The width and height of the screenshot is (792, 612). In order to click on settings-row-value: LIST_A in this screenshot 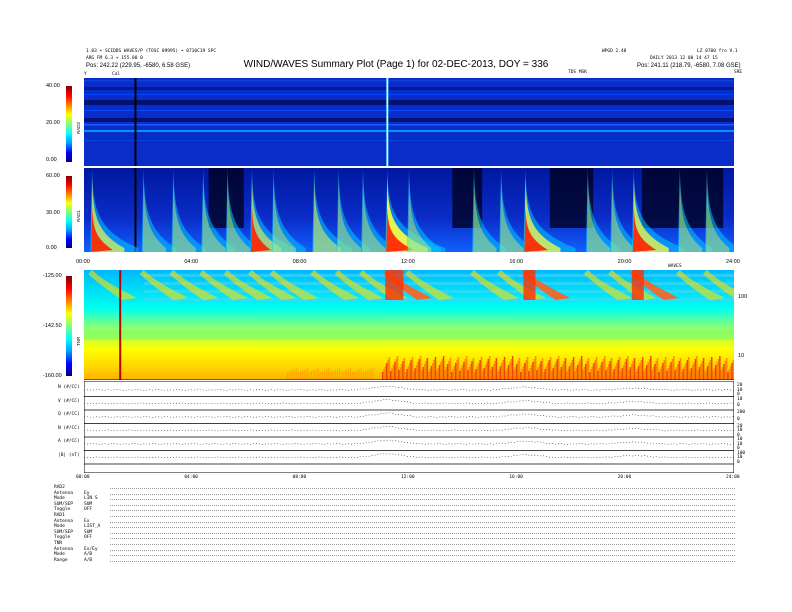, I will do `click(92, 527)`.